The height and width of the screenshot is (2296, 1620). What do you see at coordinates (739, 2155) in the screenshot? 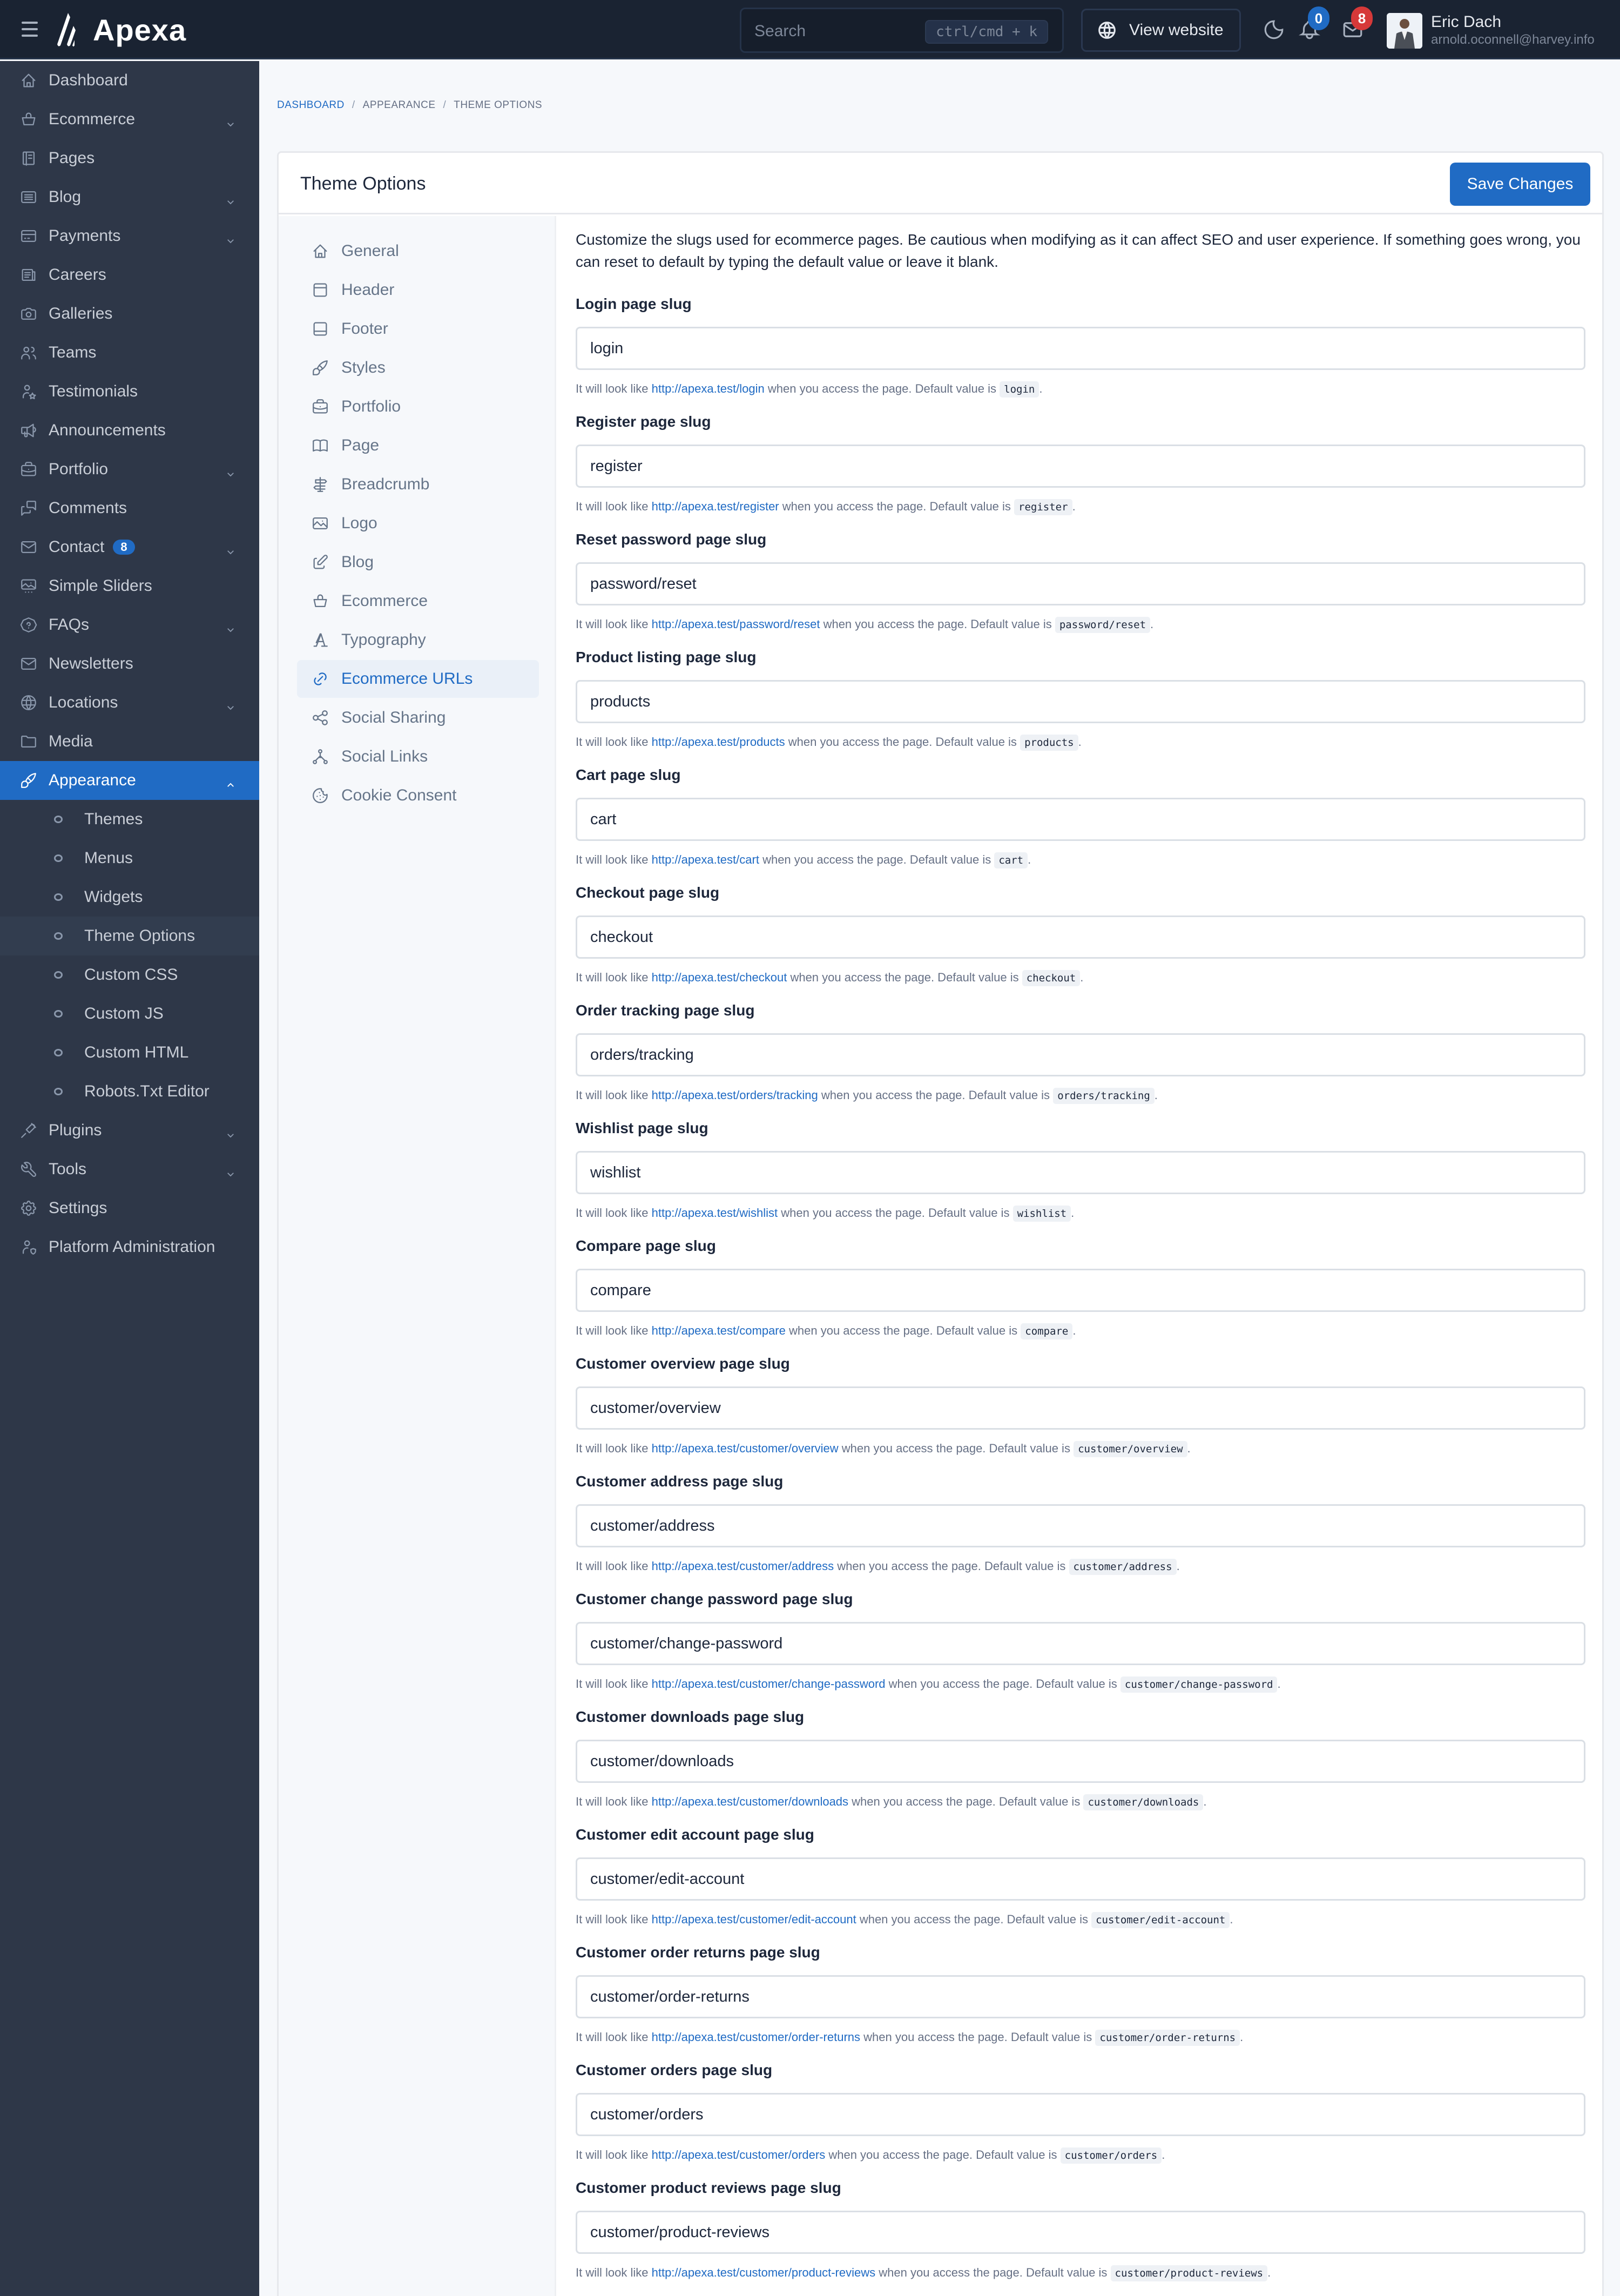
I see `preview-url-link: http://apexa.test/customer/orders` at bounding box center [739, 2155].